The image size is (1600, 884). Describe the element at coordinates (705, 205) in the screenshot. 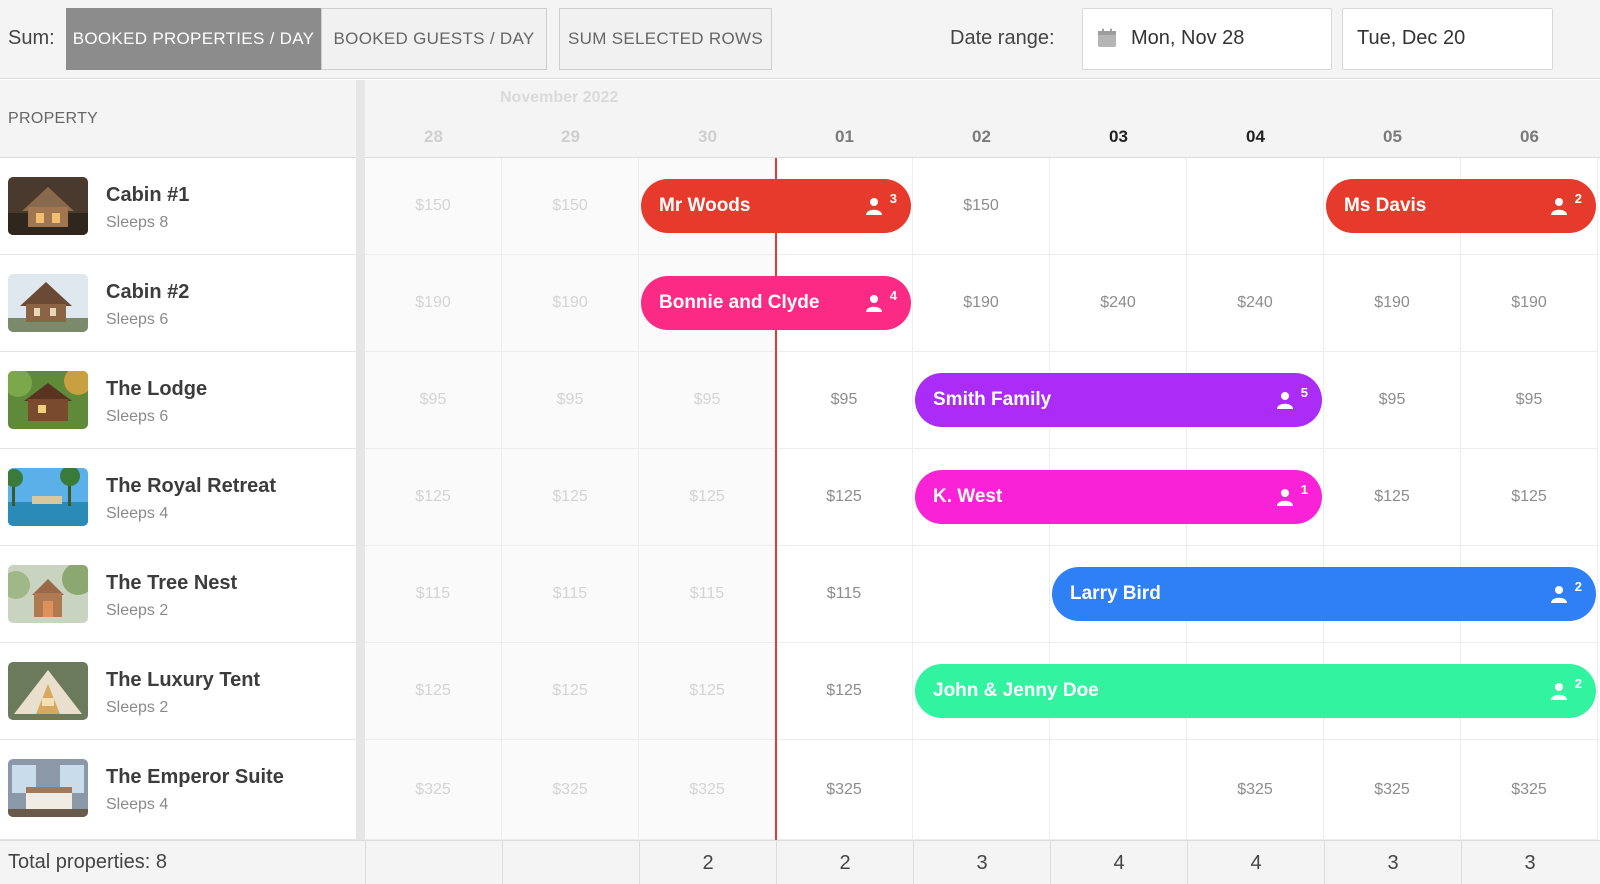

I see `booking-guest-name: Mr Woods` at that location.